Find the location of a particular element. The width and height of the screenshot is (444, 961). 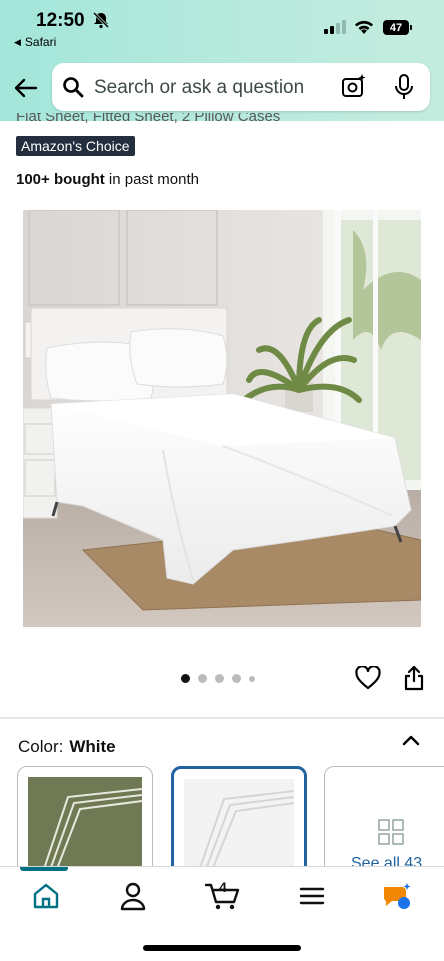

section-divider is located at coordinates (222, 718).